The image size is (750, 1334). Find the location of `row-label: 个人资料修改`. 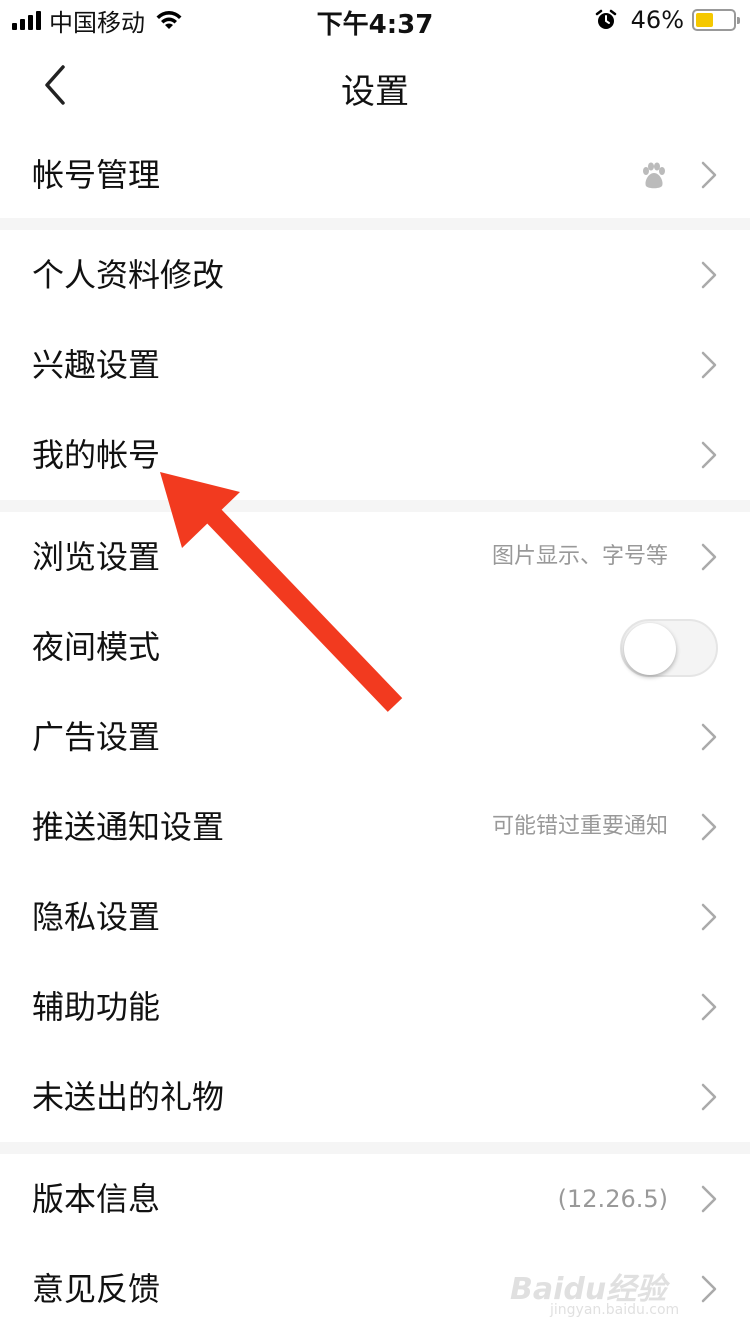

row-label: 个人资料修改 is located at coordinates (128, 275).